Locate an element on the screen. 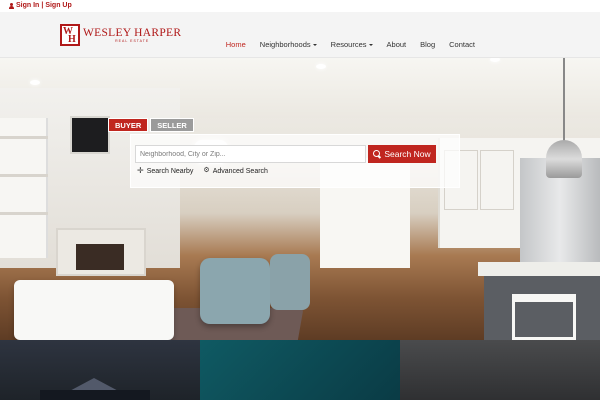  tab-seller: SELLER is located at coordinates (172, 125).